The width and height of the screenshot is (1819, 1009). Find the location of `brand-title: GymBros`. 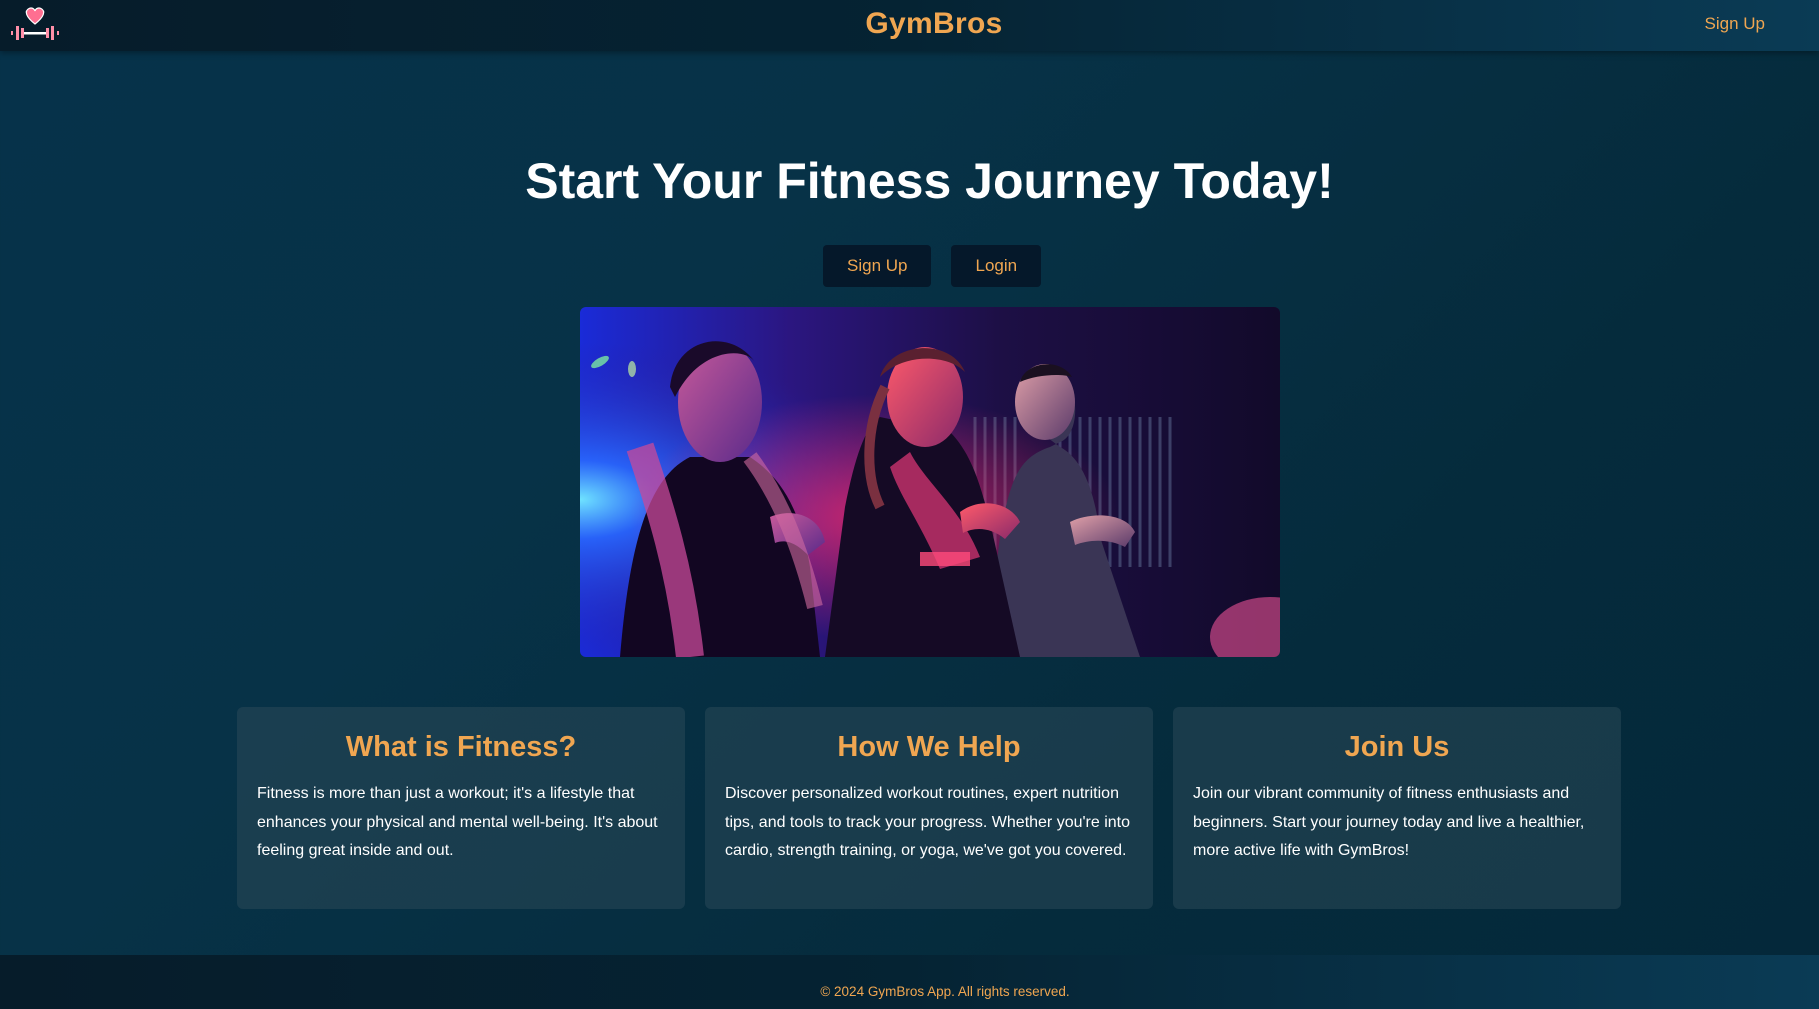

brand-title: GymBros is located at coordinates (909, 24).